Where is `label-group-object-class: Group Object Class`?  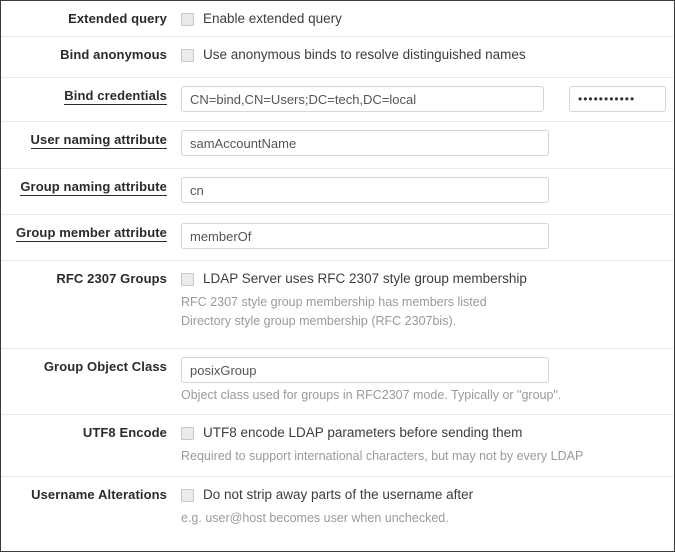 label-group-object-class: Group Object Class is located at coordinates (105, 366).